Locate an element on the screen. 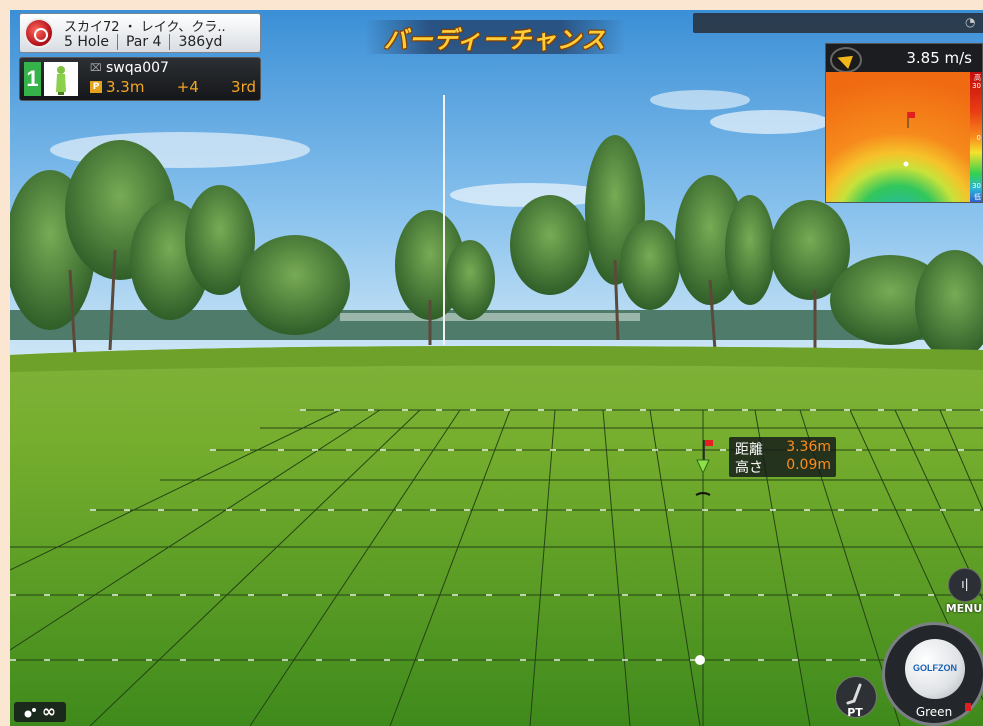  ball-brand: GOLFZON is located at coordinates (935, 668).